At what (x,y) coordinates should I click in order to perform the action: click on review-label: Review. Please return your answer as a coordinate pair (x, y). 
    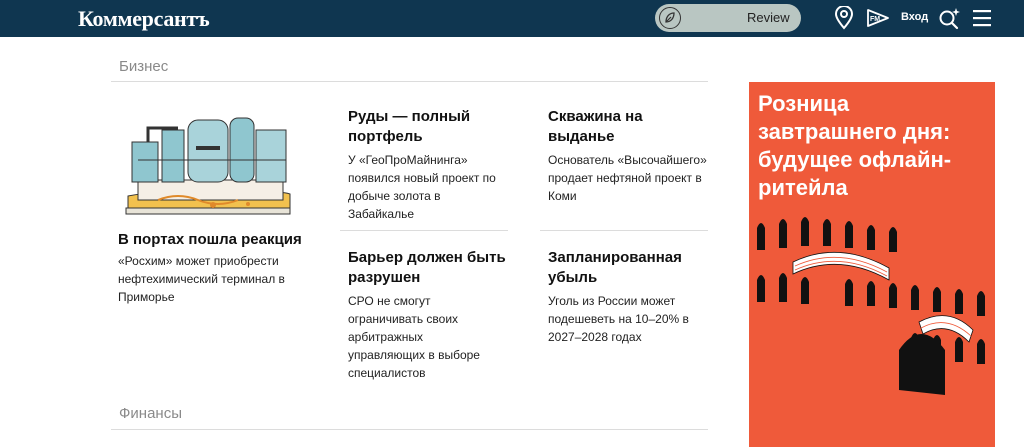
    Looking at the image, I should click on (768, 17).